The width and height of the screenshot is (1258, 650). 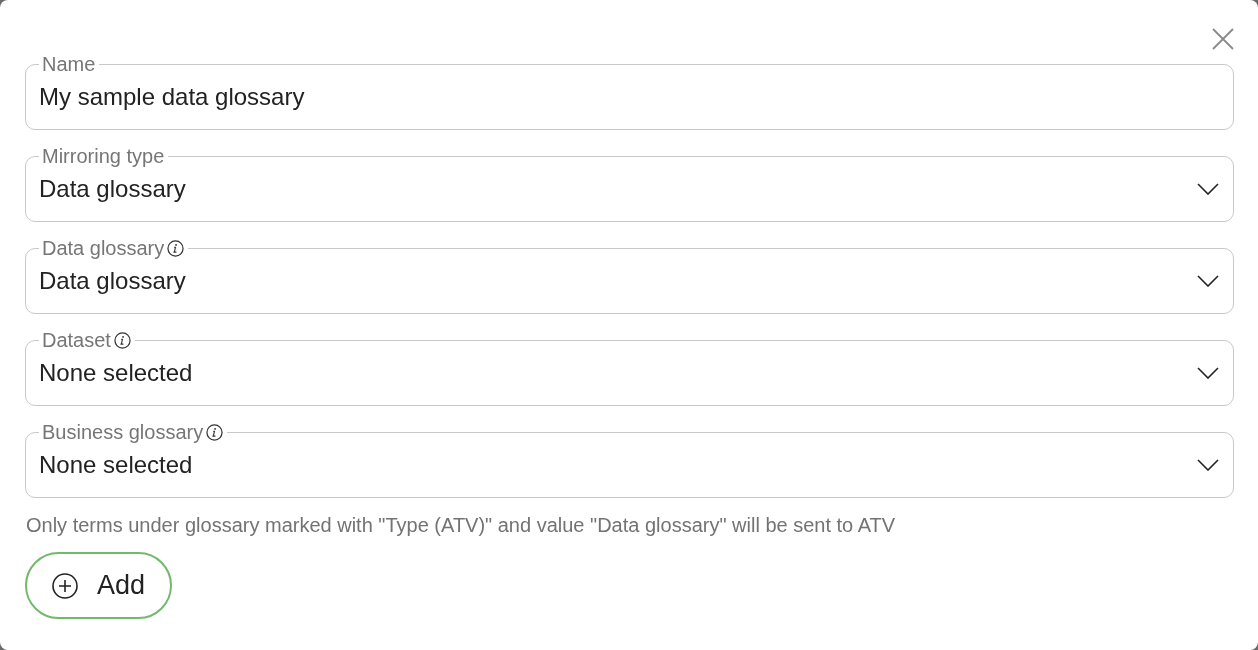 I want to click on dropdown: Business glossary None selected, so click(x=629, y=459).